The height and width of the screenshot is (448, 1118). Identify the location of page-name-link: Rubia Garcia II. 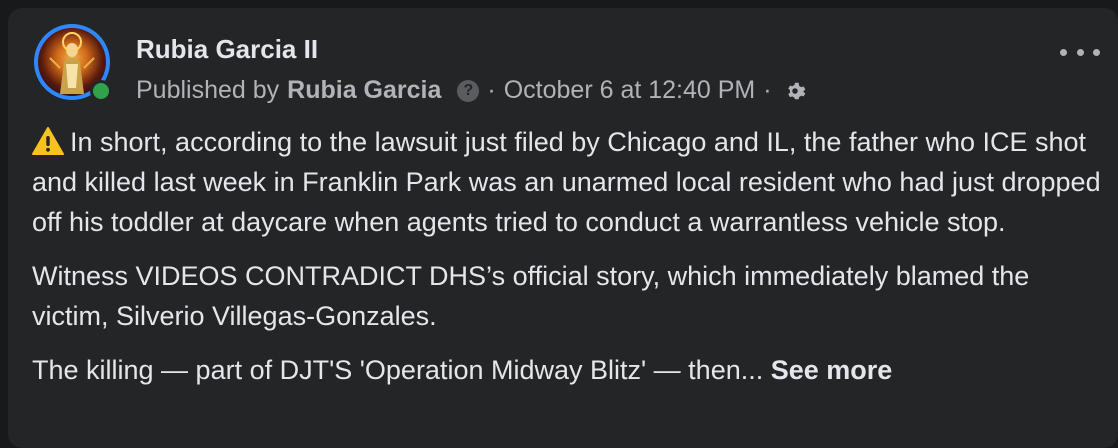
(227, 49).